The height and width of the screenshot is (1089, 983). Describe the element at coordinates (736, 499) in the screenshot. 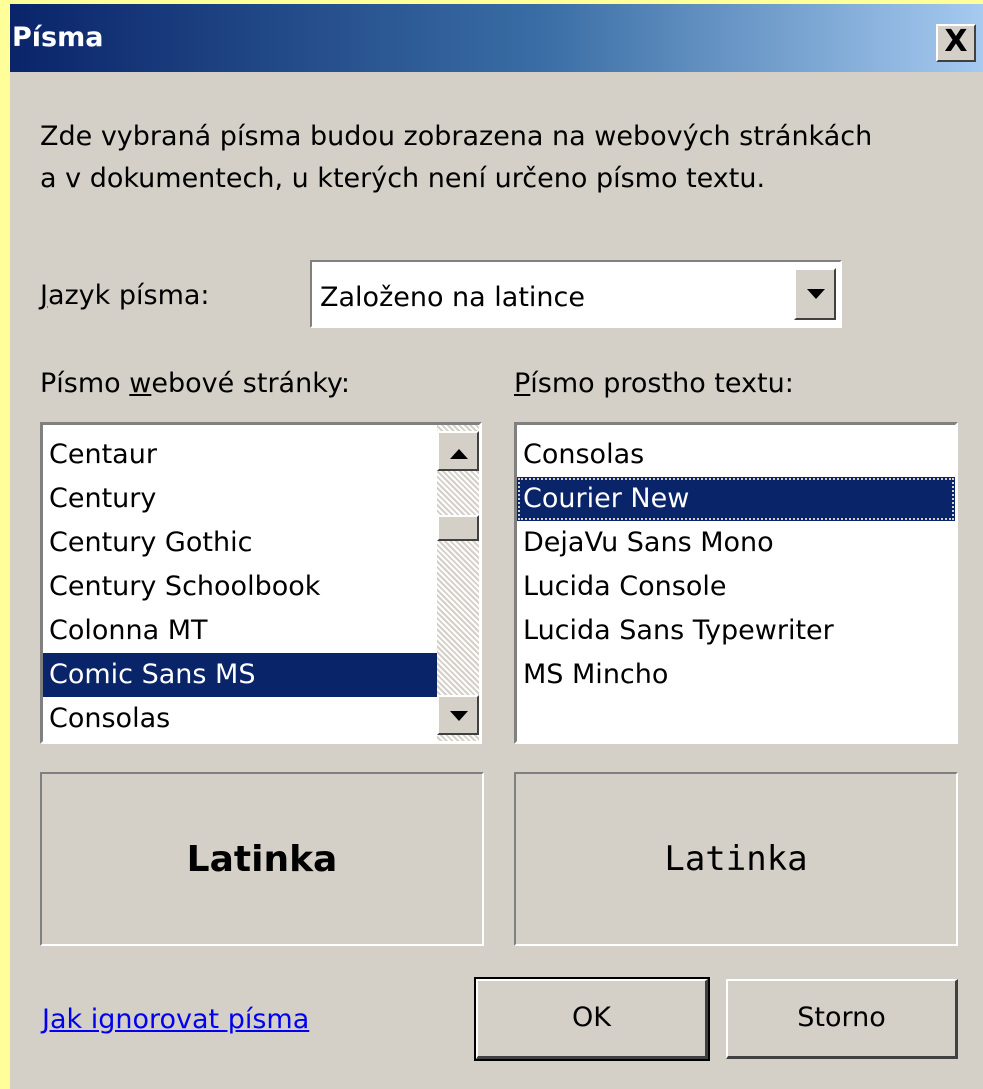

I see `list-item-selected: Courier New` at that location.